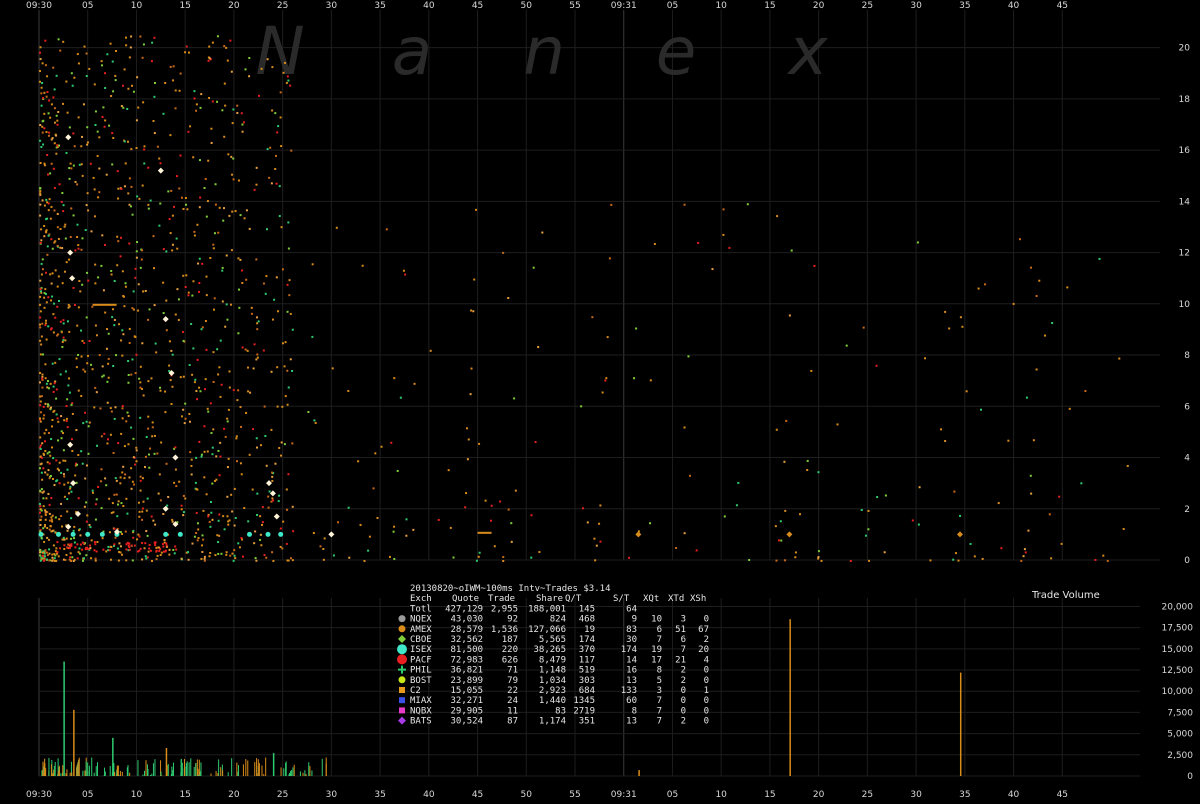 Image resolution: width=1200 pixels, height=804 pixels. What do you see at coordinates (1187, 561) in the screenshot?
I see `y-tick-label-upper: 0` at bounding box center [1187, 561].